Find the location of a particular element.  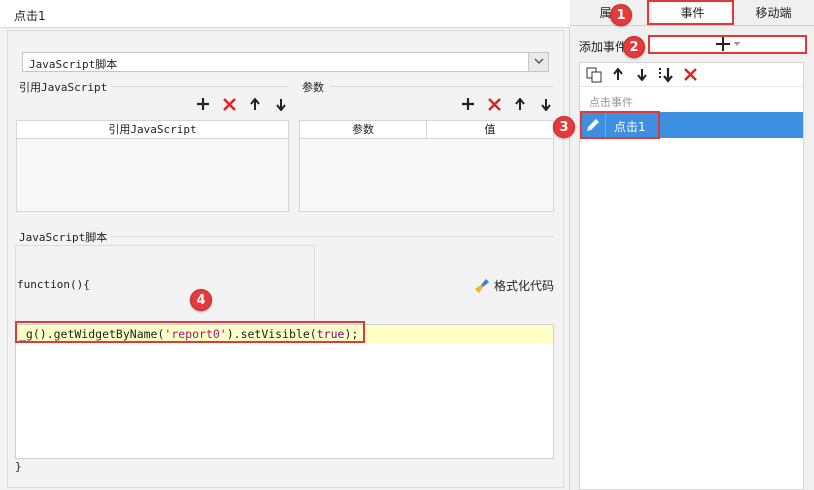

editor-title: 点击1 is located at coordinates (30, 16).